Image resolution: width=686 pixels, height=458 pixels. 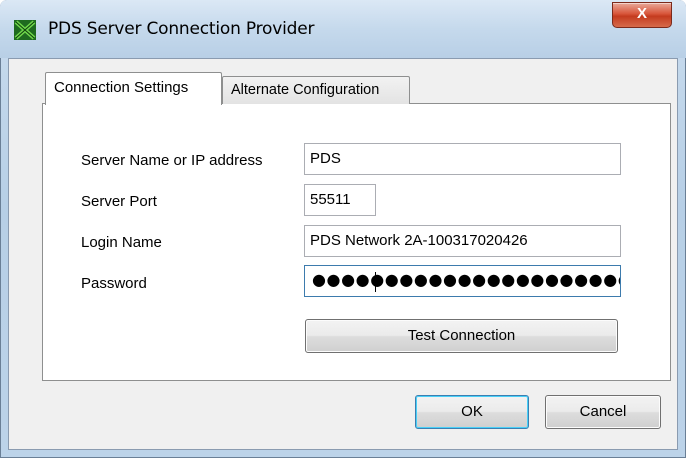 I want to click on server-name-value: PDS, so click(x=325, y=158).